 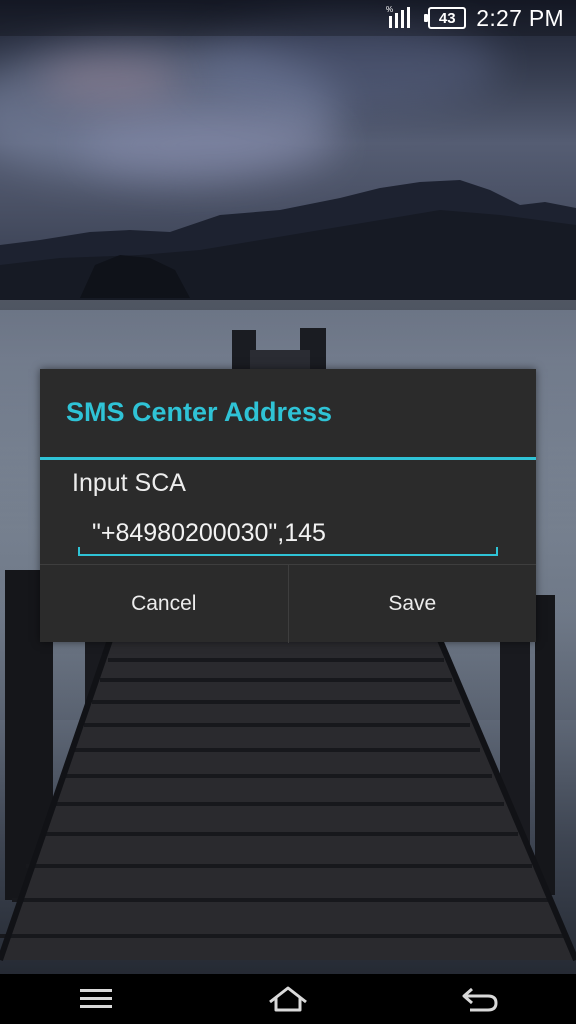 What do you see at coordinates (288, 534) in the screenshot?
I see `sca-input` at bounding box center [288, 534].